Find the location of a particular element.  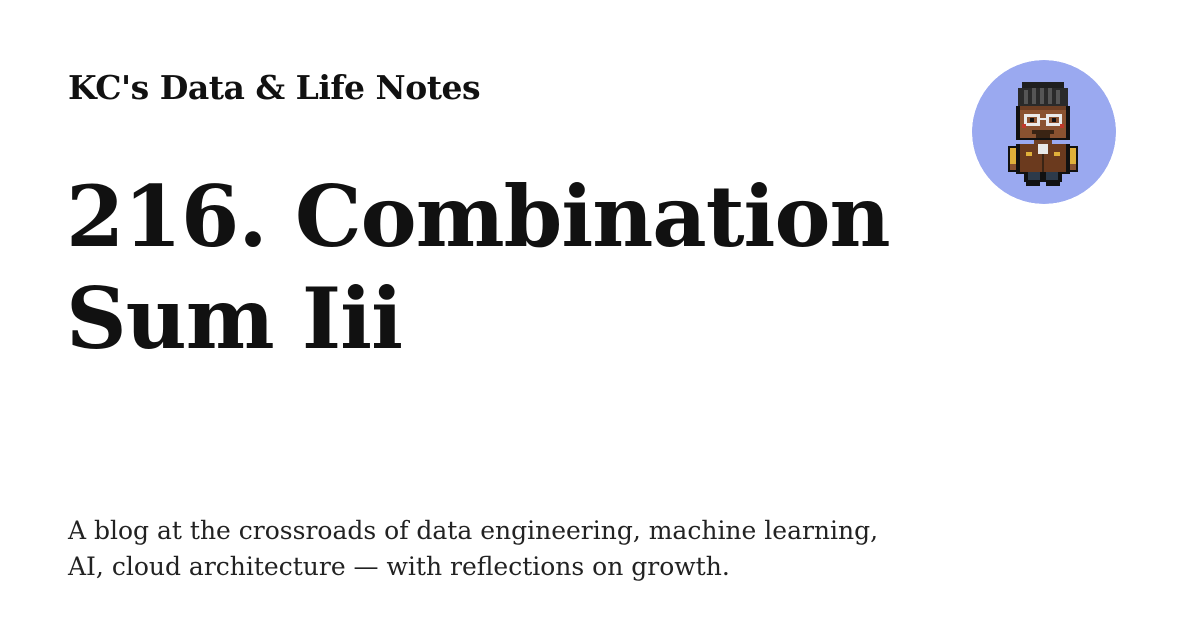

avatar is located at coordinates (1044, 132).